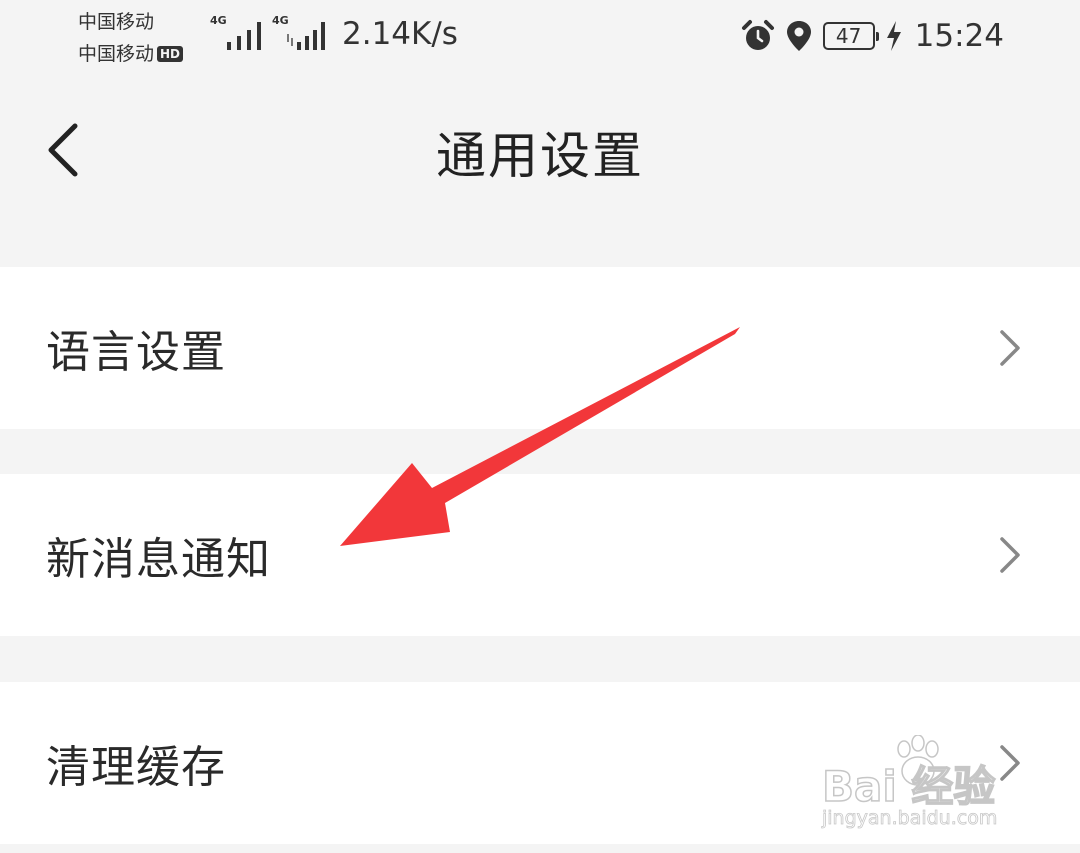 This screenshot has width=1080, height=853. I want to click on clock: 15:24, so click(959, 36).